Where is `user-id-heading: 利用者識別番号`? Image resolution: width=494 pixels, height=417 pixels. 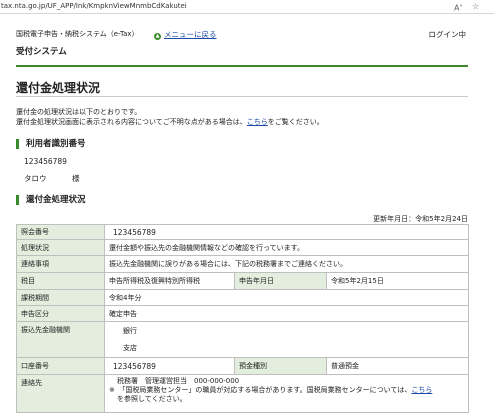 user-id-heading: 利用者識別番号 is located at coordinates (51, 144).